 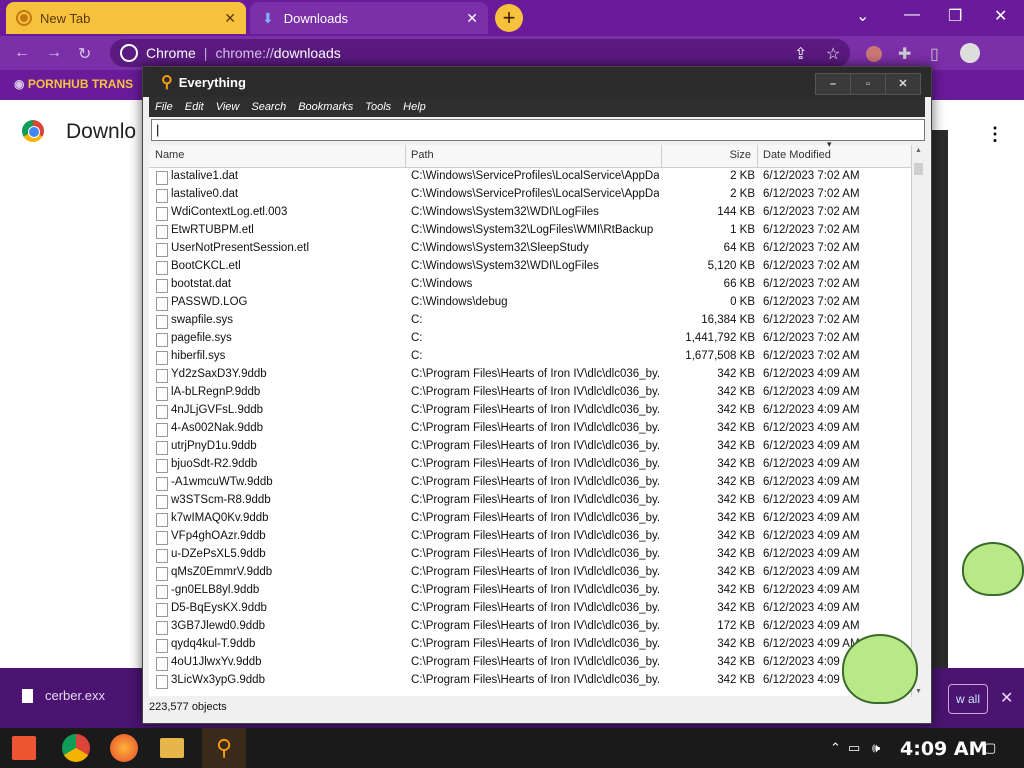 I want to click on tab-downloads: ⬇ Downloads ✕, so click(x=369, y=18).